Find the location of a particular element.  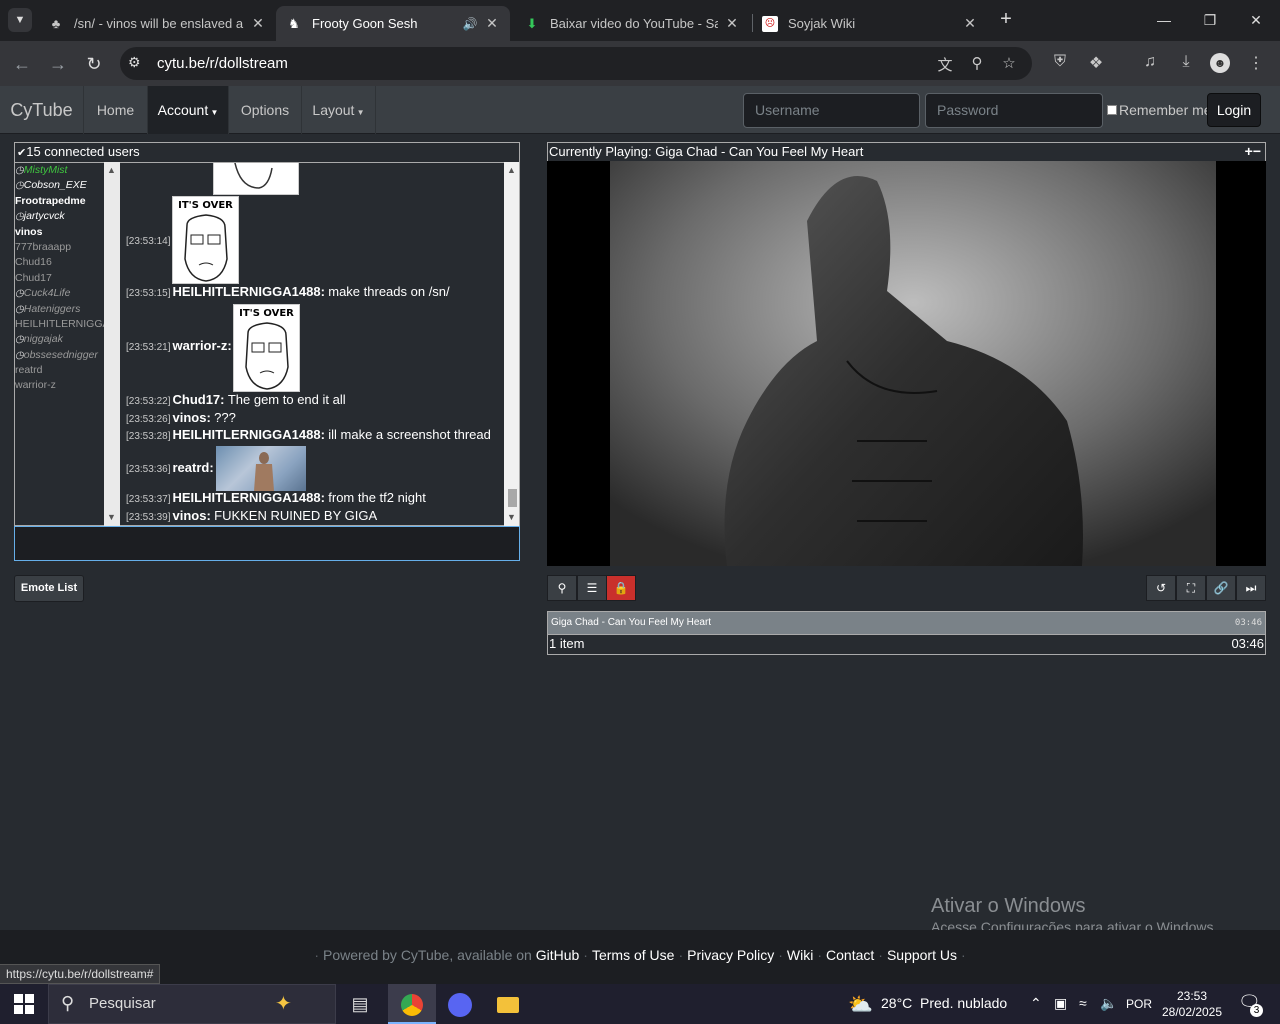

forward-icon: → is located at coordinates (58, 64).